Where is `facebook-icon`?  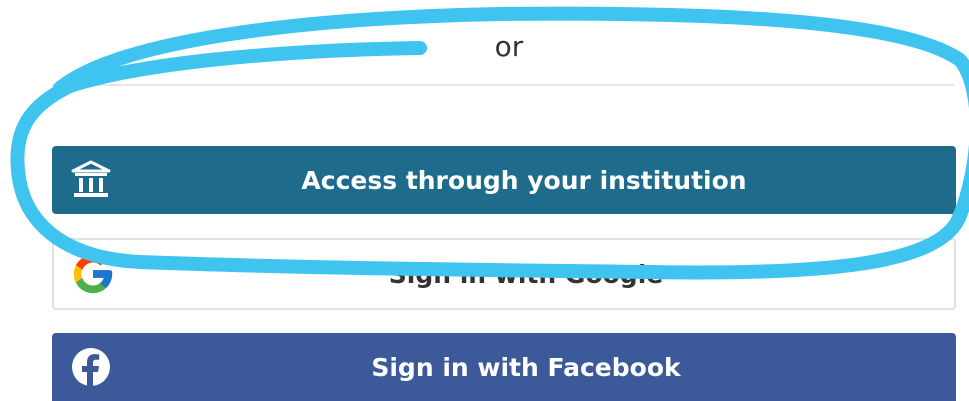
facebook-icon is located at coordinates (91, 367).